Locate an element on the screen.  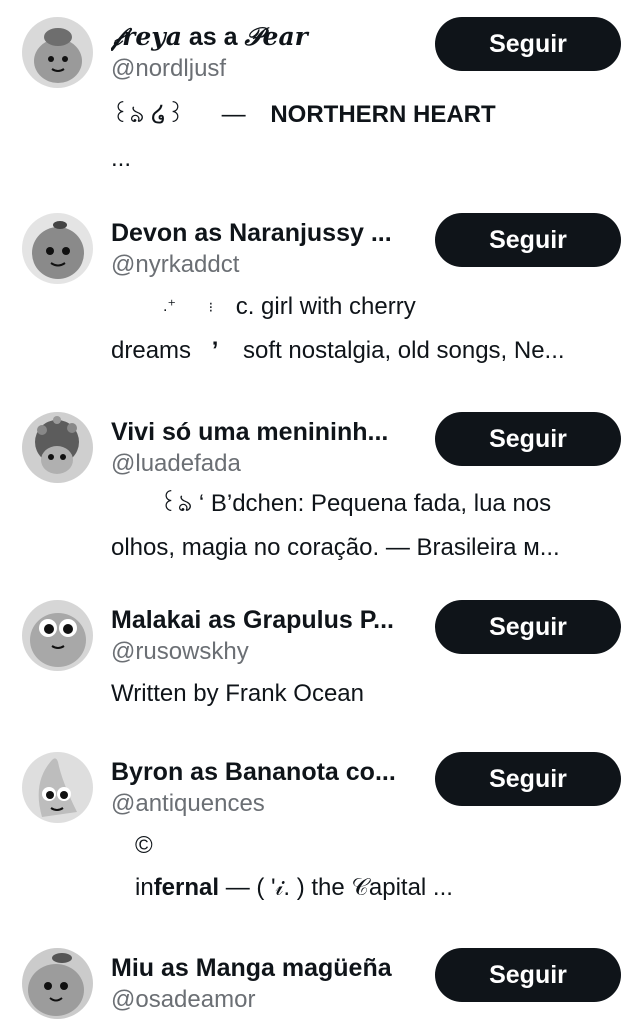
bio-text: in is located at coordinates (144, 887).